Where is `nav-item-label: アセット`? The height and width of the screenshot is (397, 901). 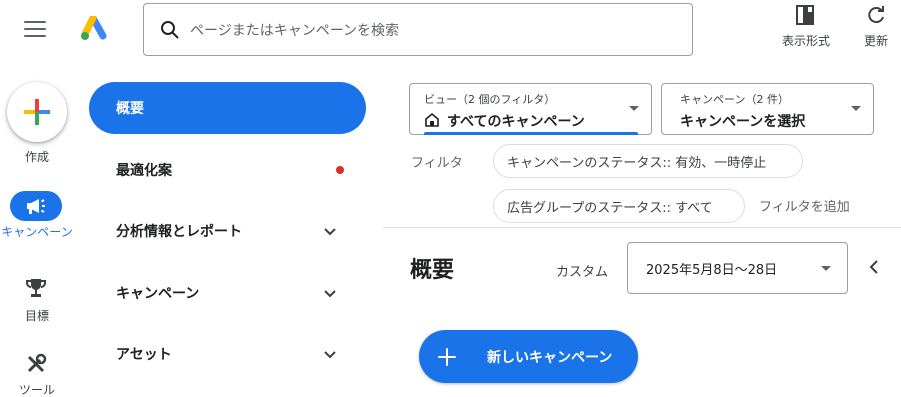 nav-item-label: アセット is located at coordinates (144, 355).